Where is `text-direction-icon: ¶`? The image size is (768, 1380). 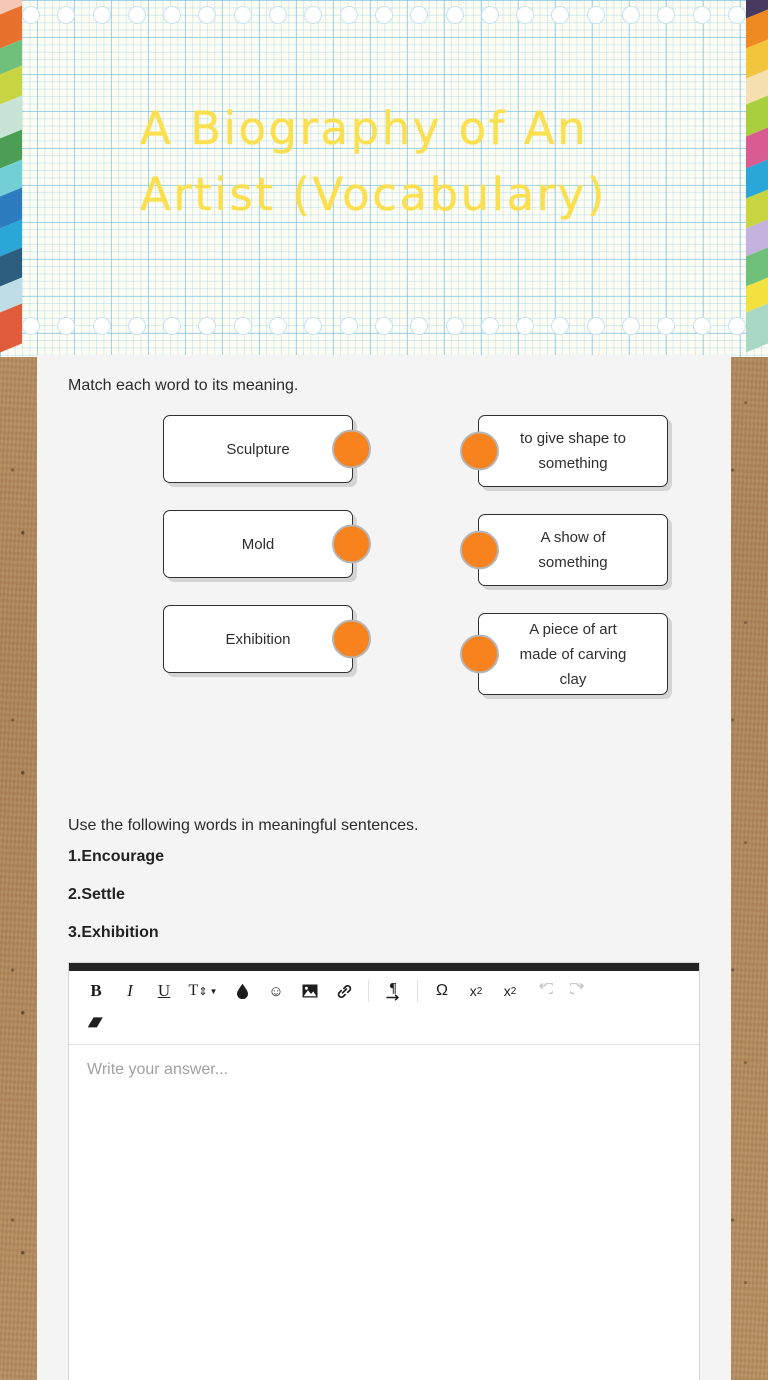
text-direction-icon: ¶ is located at coordinates (393, 991).